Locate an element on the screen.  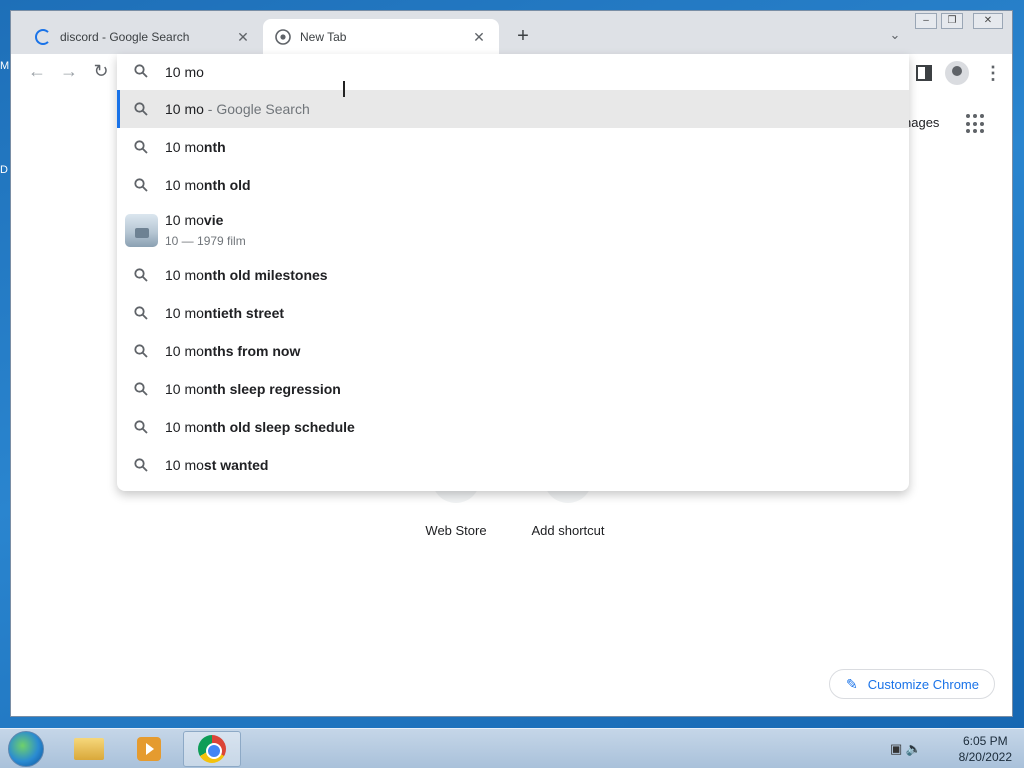
network-icon: ▣ is located at coordinates (896, 748).